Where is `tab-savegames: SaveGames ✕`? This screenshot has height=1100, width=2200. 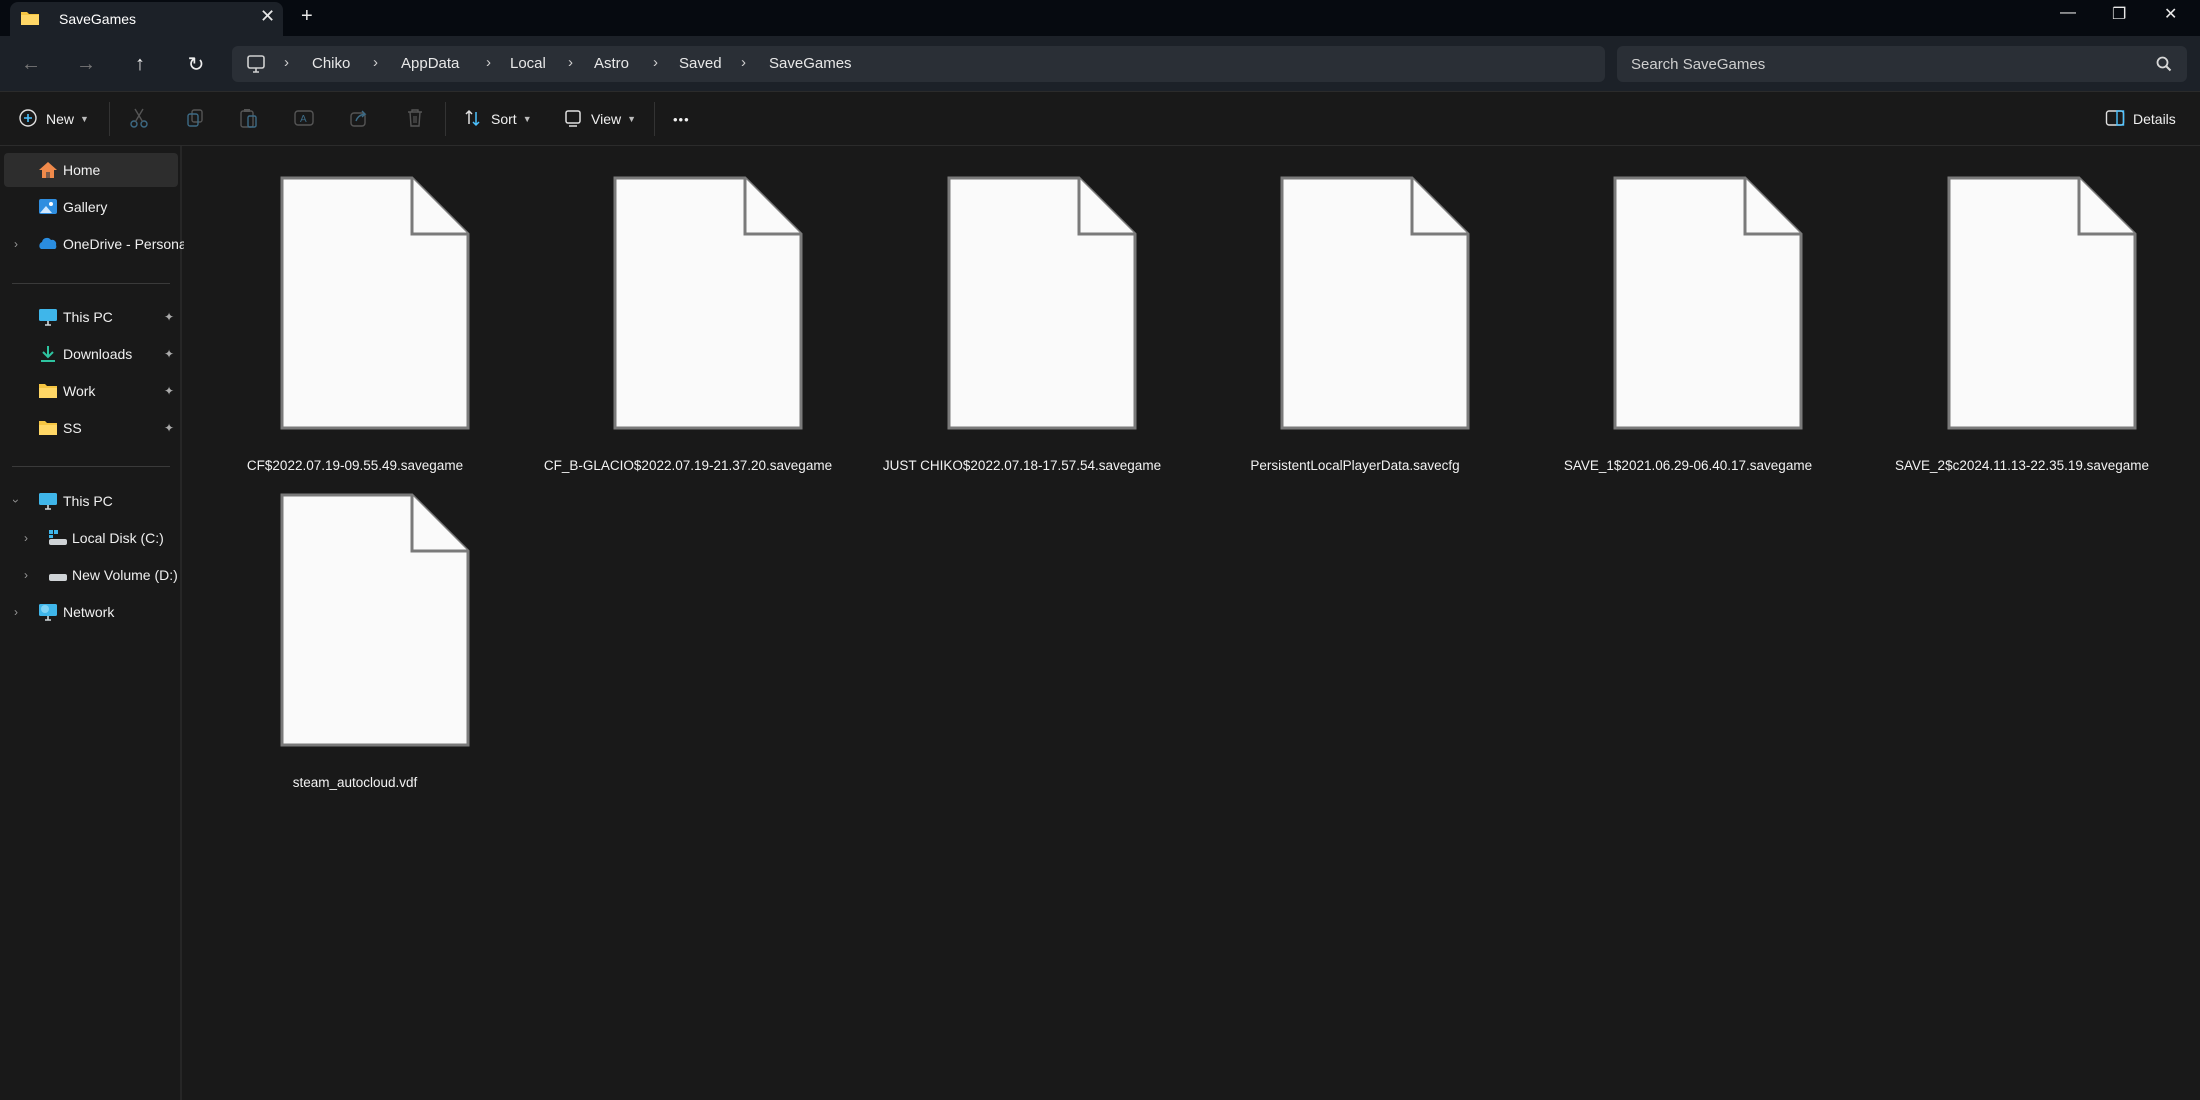
tab-savegames: SaveGames ✕ is located at coordinates (146, 19).